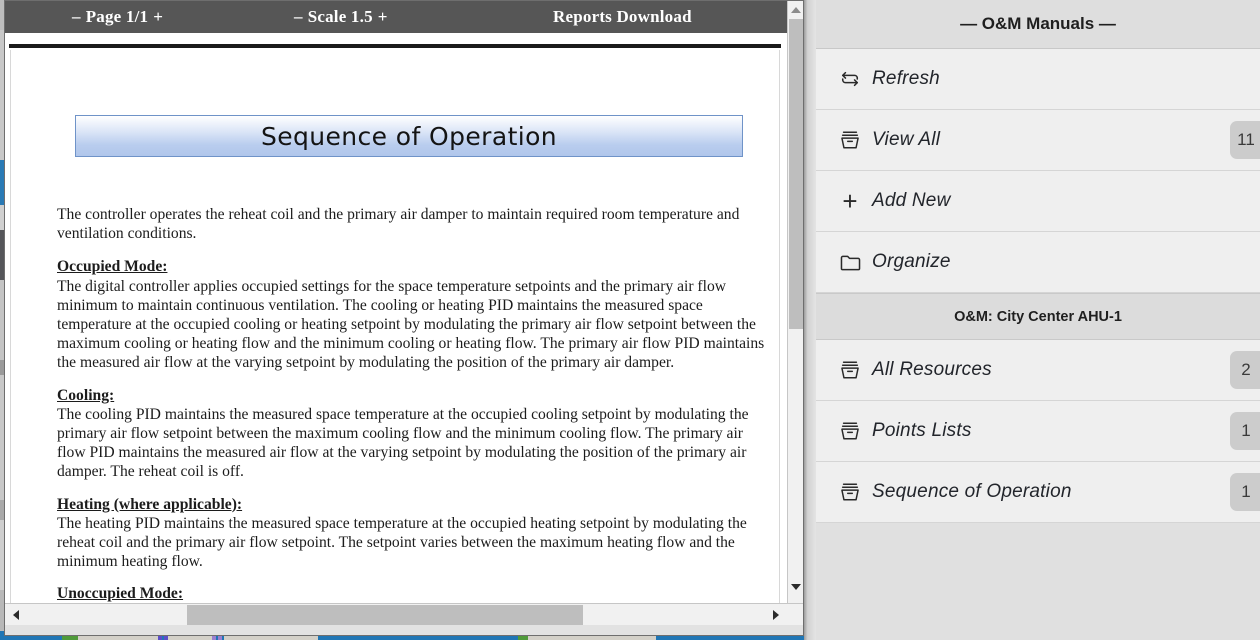 The width and height of the screenshot is (1260, 640). Describe the element at coordinates (1038, 316) in the screenshot. I see `sidebar-group-title: O&M: City Center AHU-1` at that location.